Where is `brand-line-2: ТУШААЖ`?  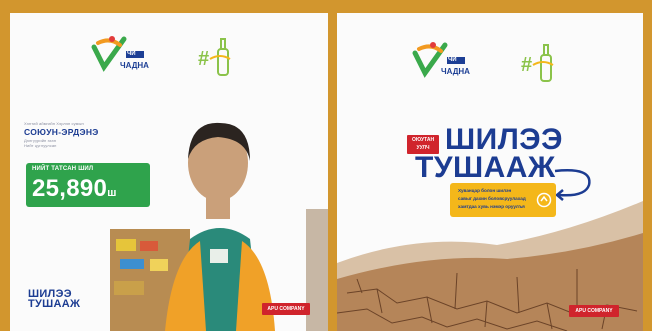 brand-line-2: ТУШААЖ is located at coordinates (54, 304).